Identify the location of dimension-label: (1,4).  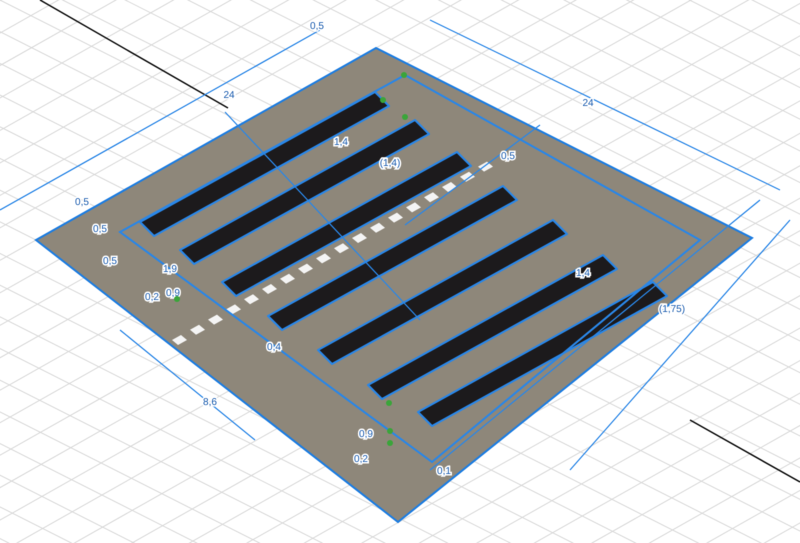
(390, 163).